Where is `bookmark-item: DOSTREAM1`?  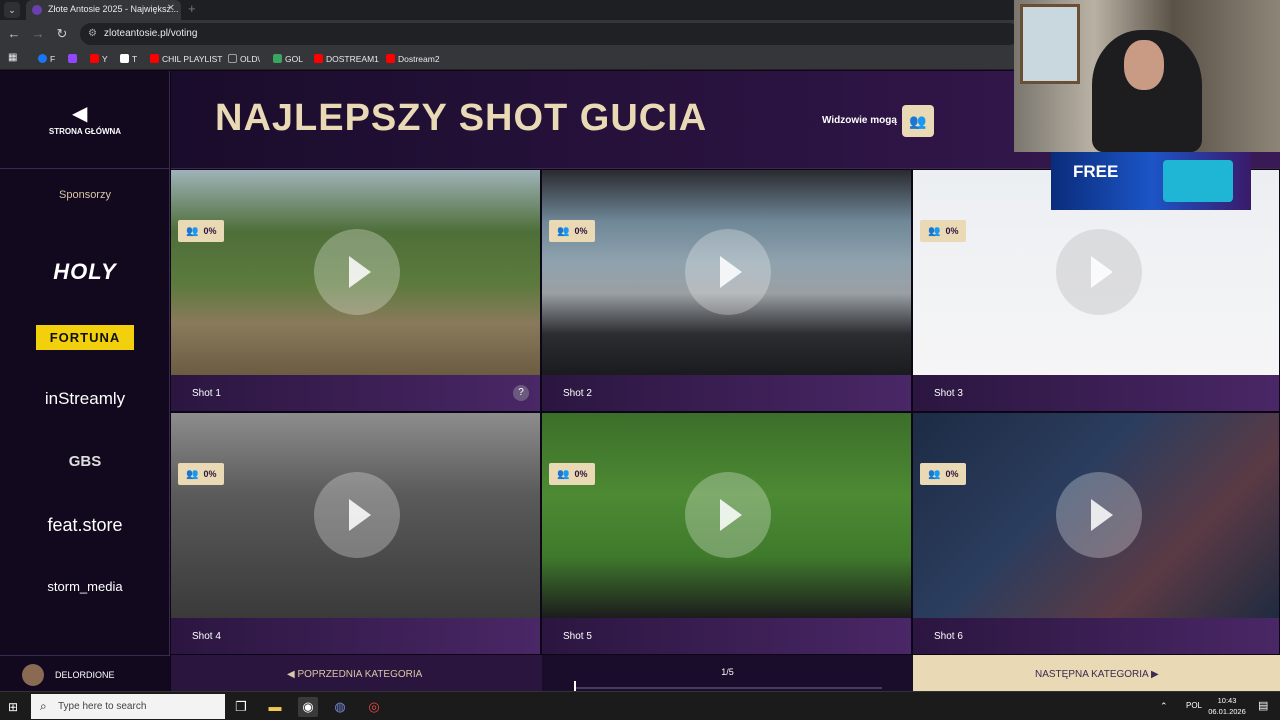
bookmark-item: DOSTREAM1 is located at coordinates (346, 59).